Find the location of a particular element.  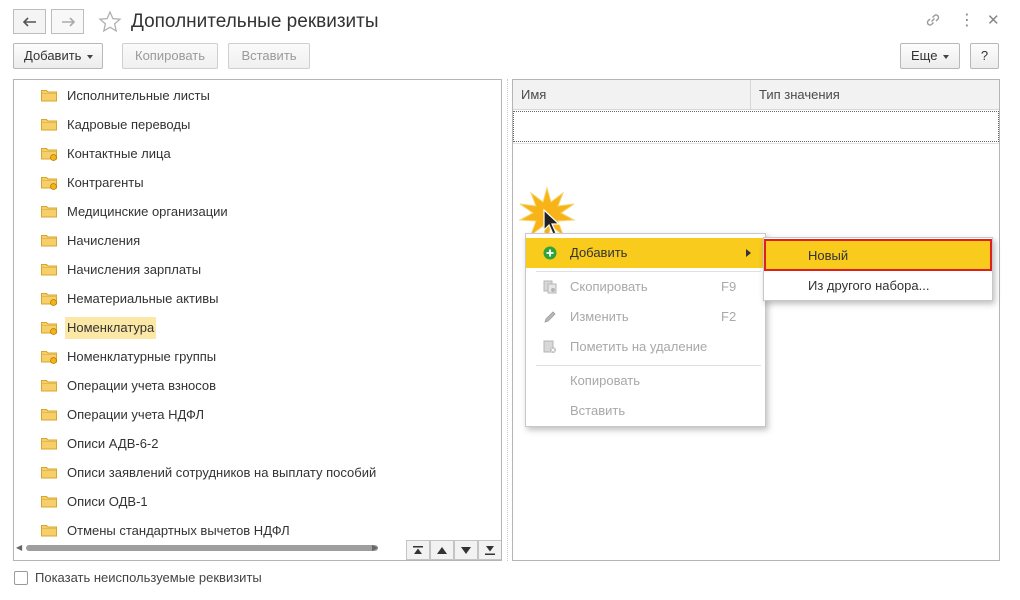

menu-item-mark-delete: Пометить на удаление is located at coordinates (645, 347).